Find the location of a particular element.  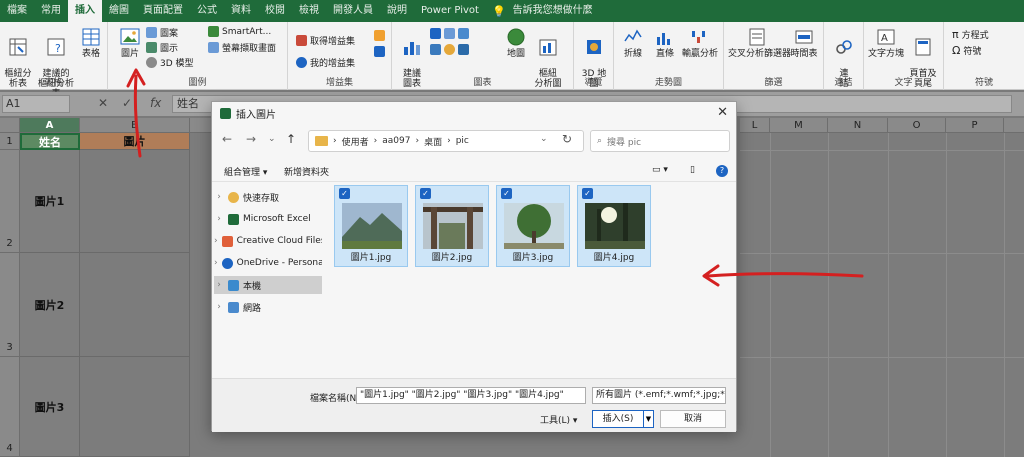

row-header-3: 3 is located at coordinates (10, 305).